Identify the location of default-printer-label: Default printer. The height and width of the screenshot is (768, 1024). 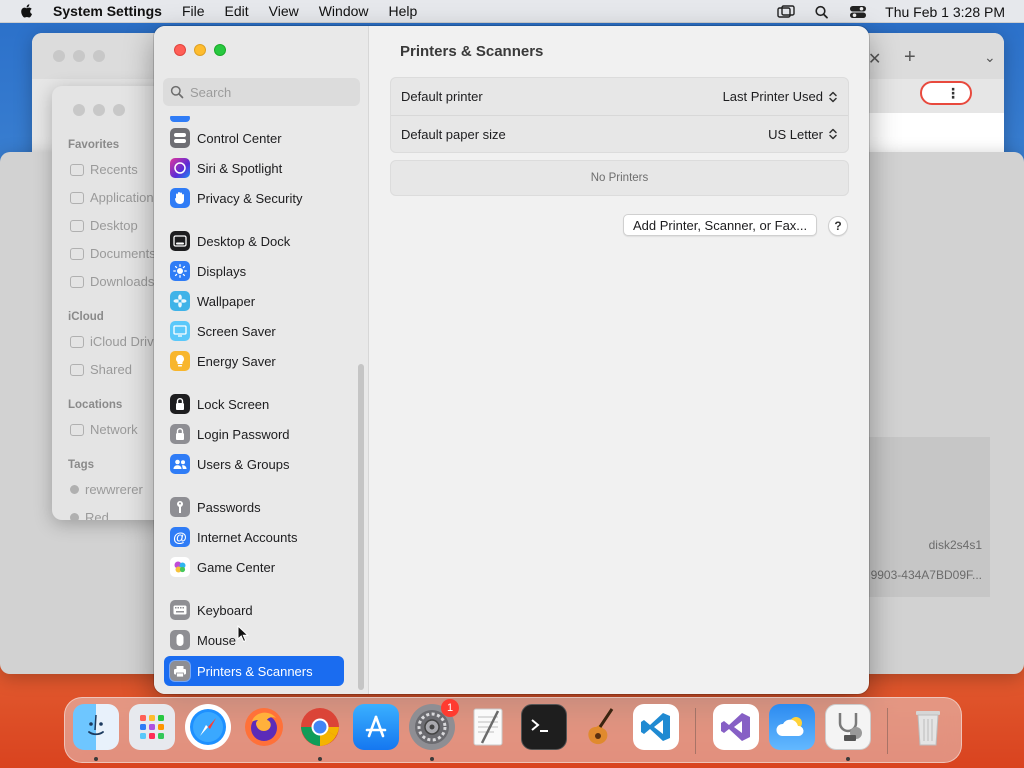
(442, 96).